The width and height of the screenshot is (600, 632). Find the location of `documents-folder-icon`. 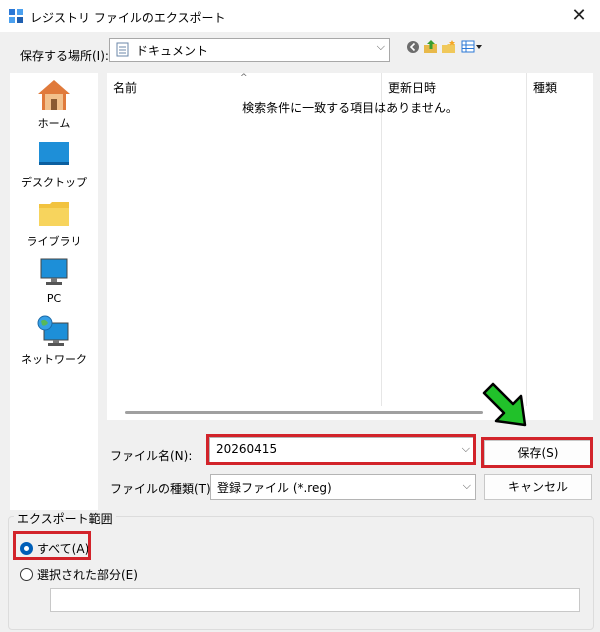

documents-folder-icon is located at coordinates (122, 49).